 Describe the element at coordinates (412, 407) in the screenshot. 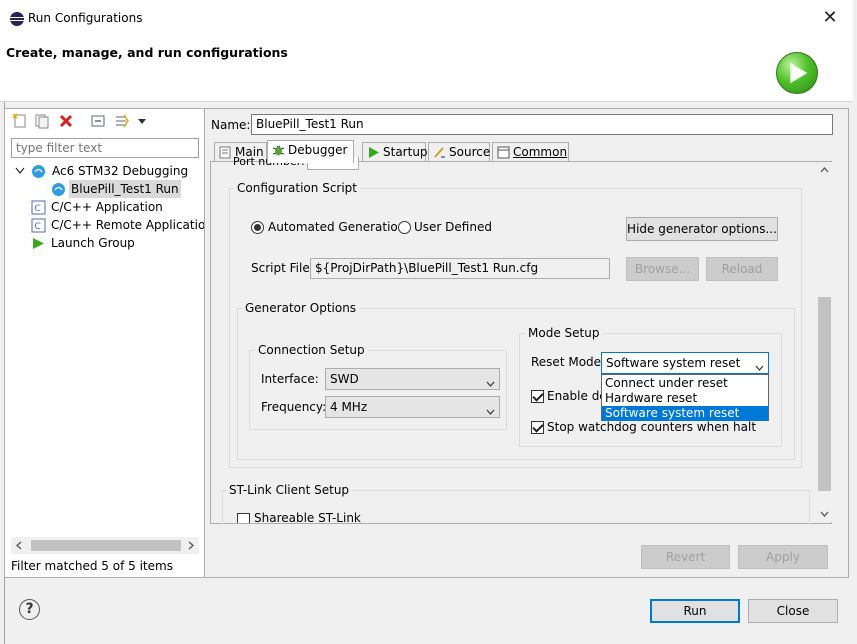

I see `frequency-select: 4 MHz` at that location.